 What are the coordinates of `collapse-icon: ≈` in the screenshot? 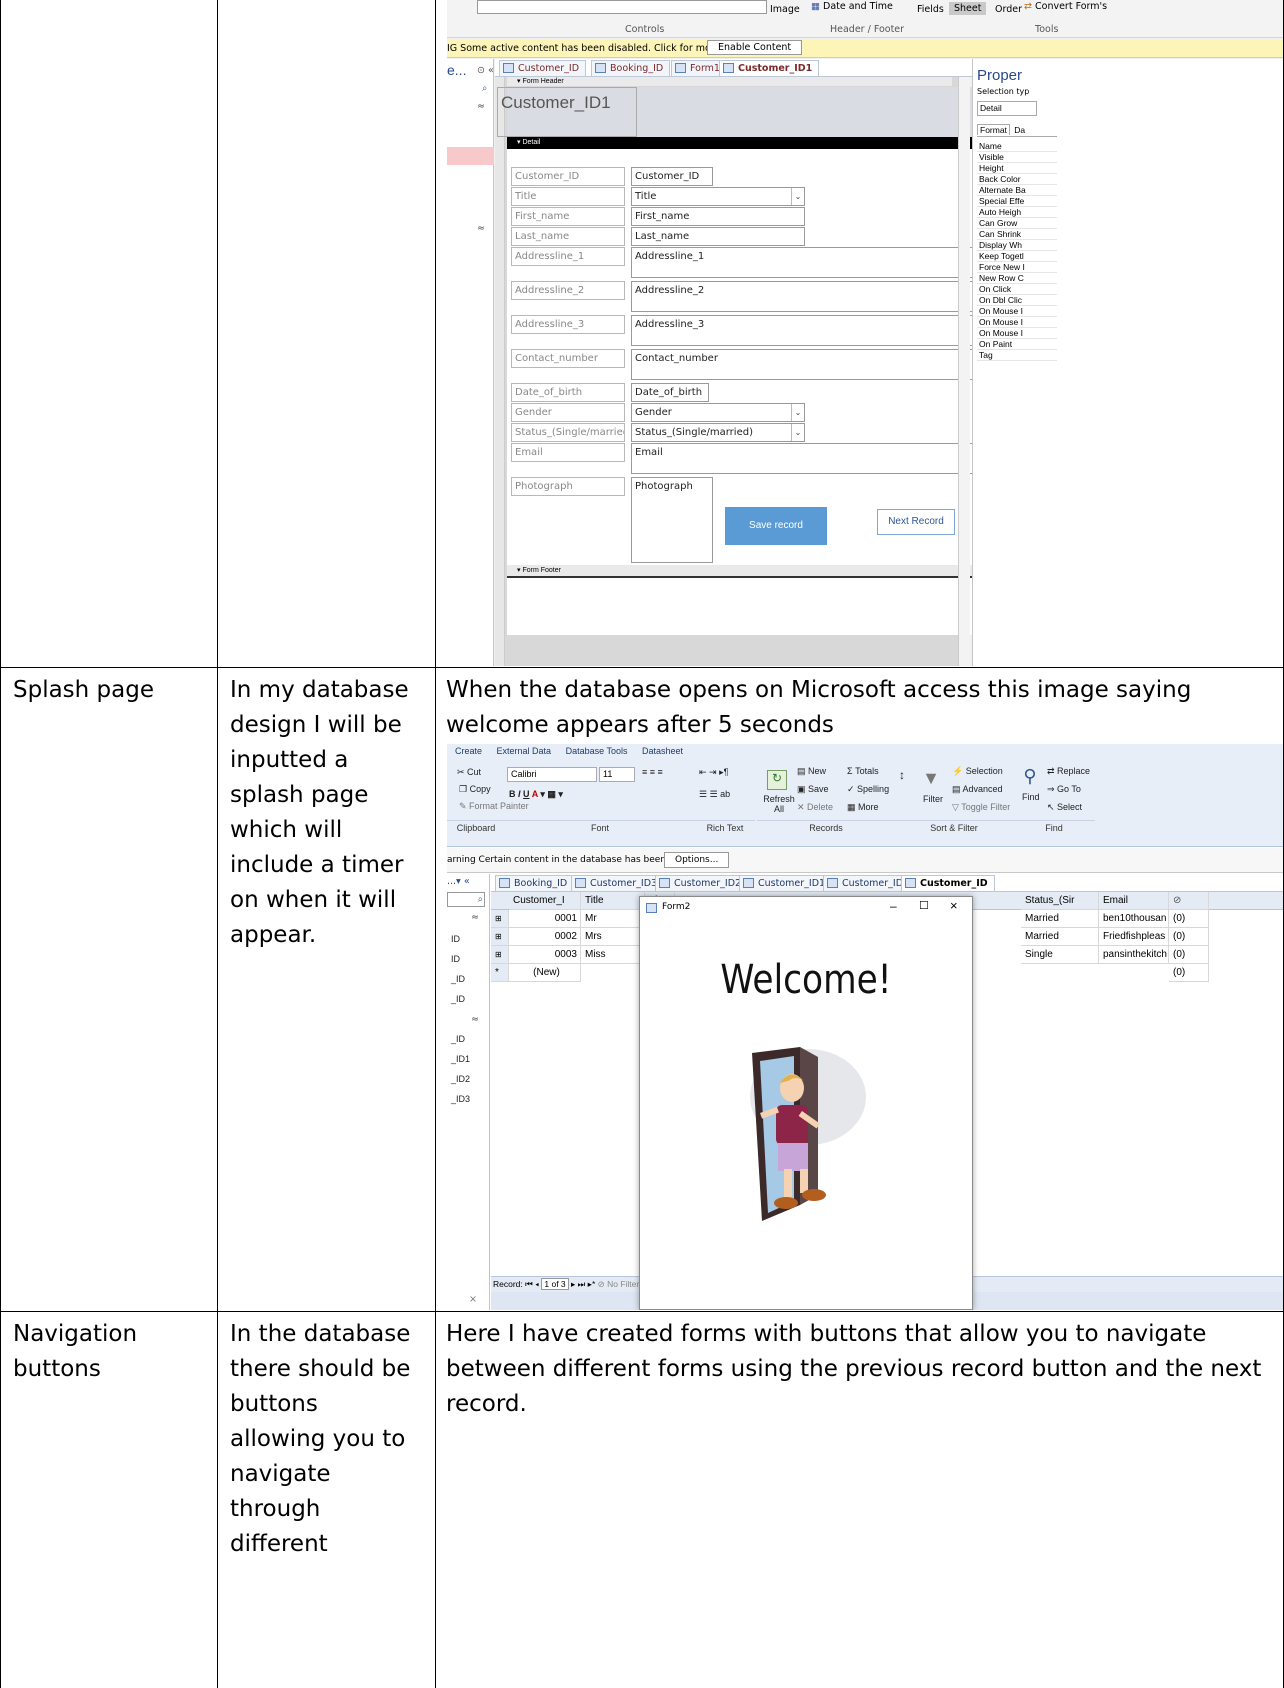 It's located at (481, 228).